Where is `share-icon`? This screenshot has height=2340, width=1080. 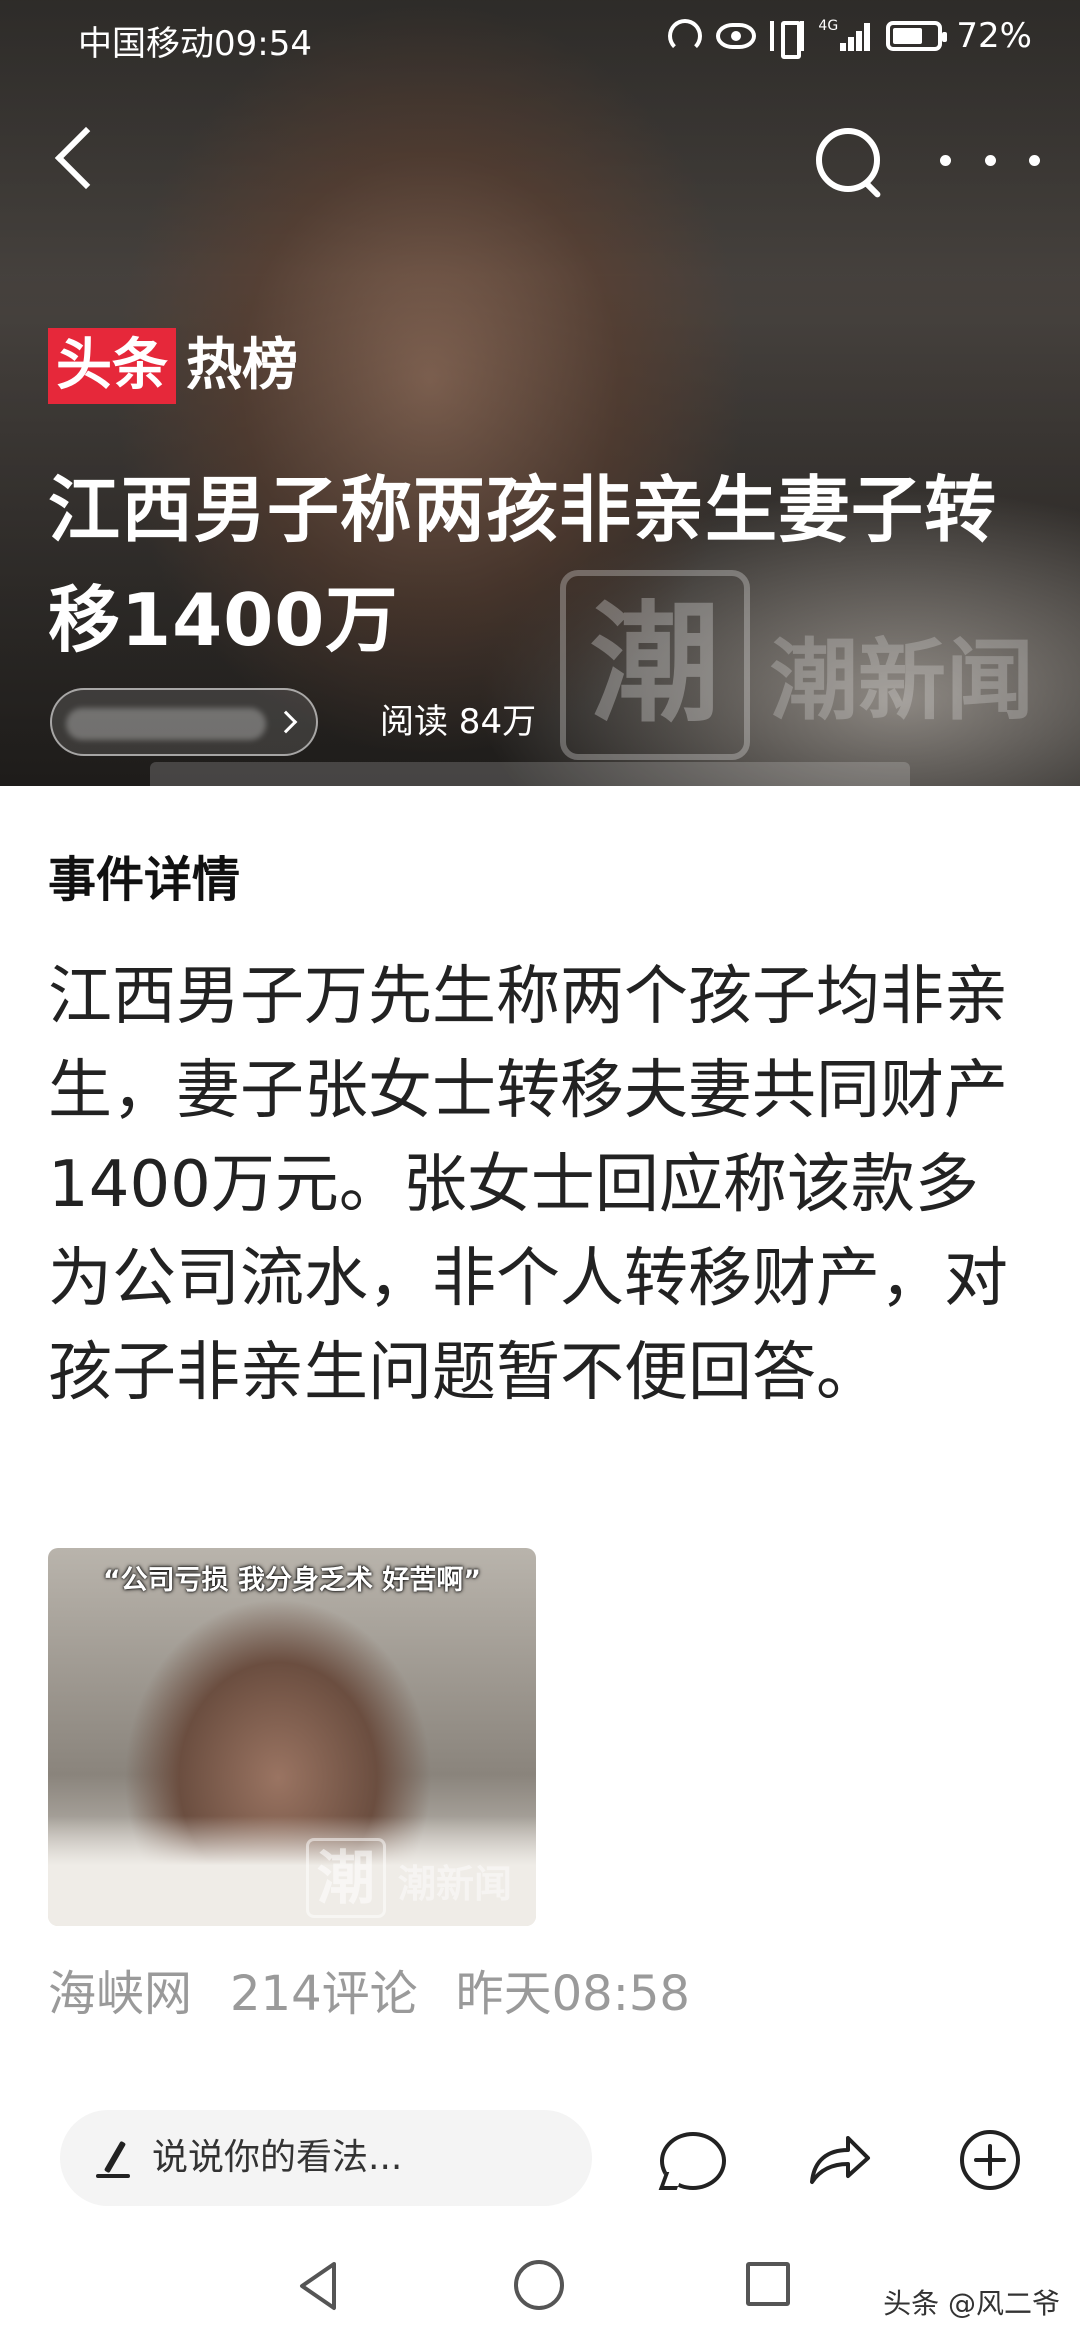 share-icon is located at coordinates (838, 2160).